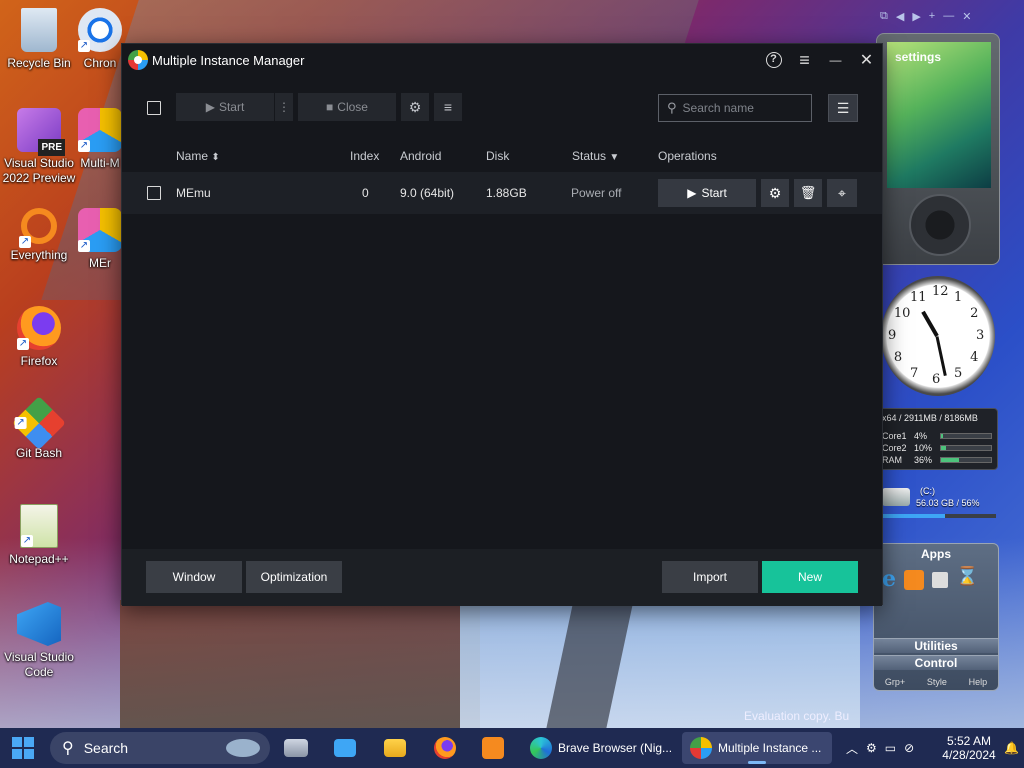  I want to click on visual-studio-icon: PRE, so click(41, 132).